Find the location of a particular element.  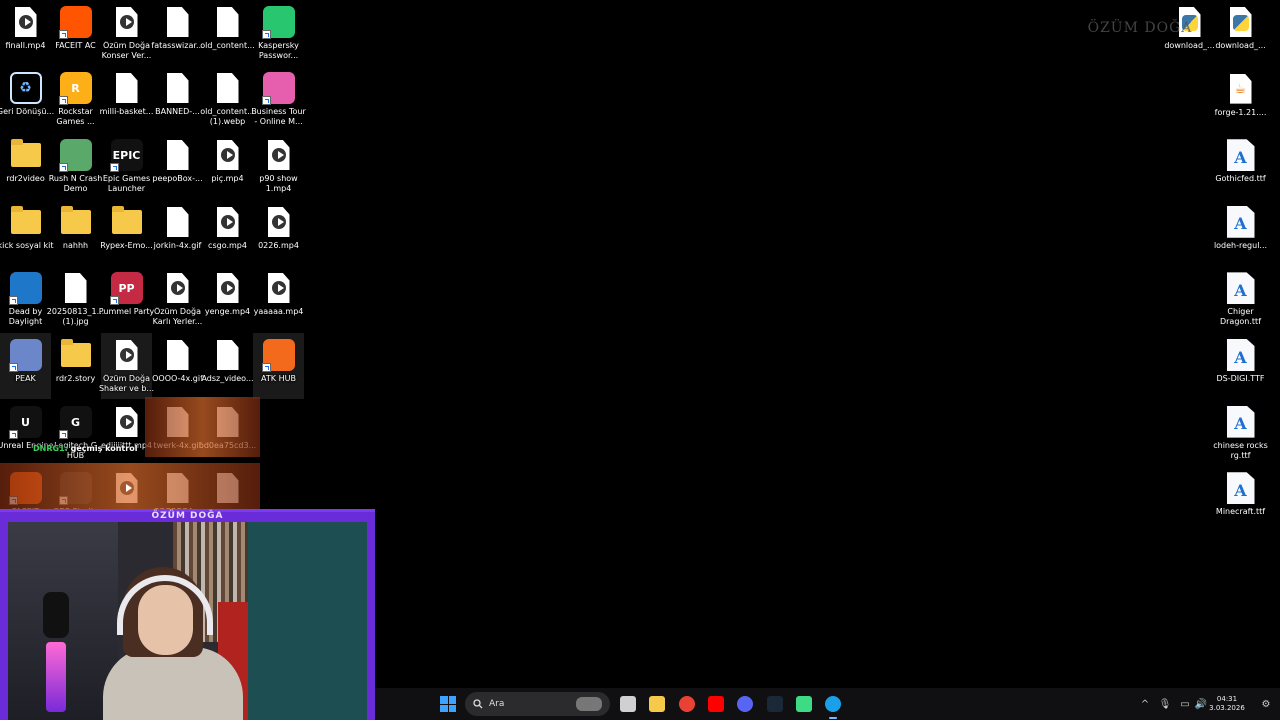

desktop-icon: yenge.mp4 is located at coordinates (227, 299).